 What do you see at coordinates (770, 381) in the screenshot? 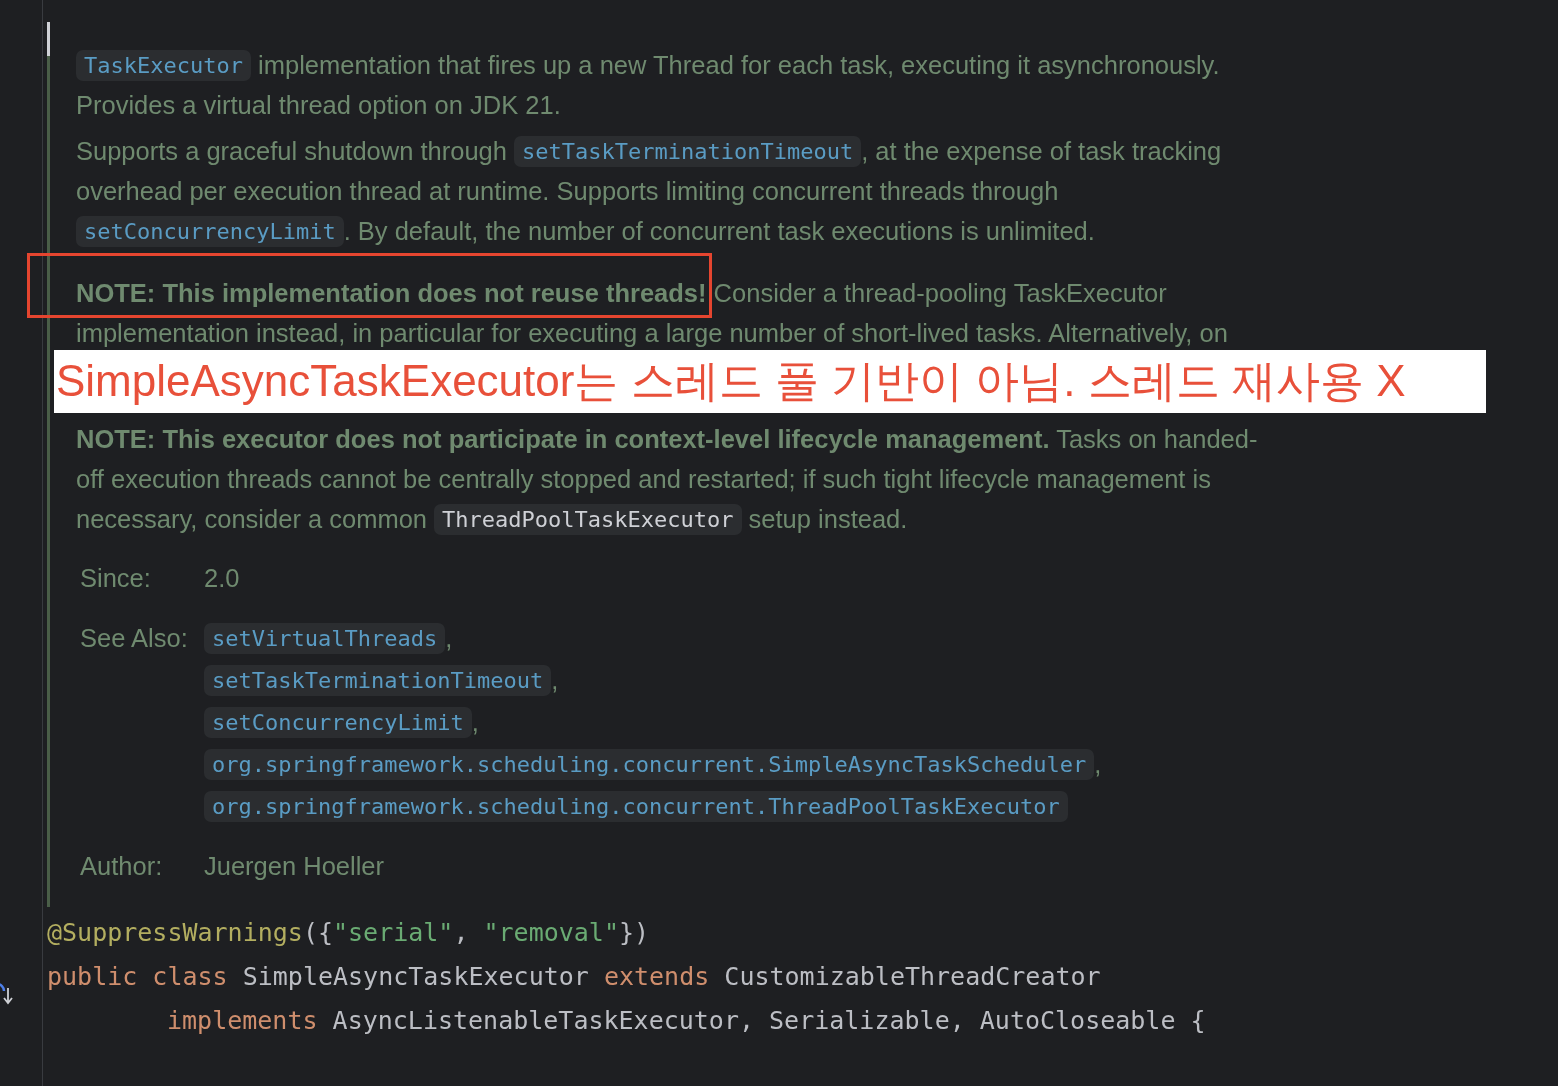
I see `annotation-banner: SimpleAsyncTaskExecutor는 스레드 풀 기반이 아님. 스레드 재사용 X` at bounding box center [770, 381].